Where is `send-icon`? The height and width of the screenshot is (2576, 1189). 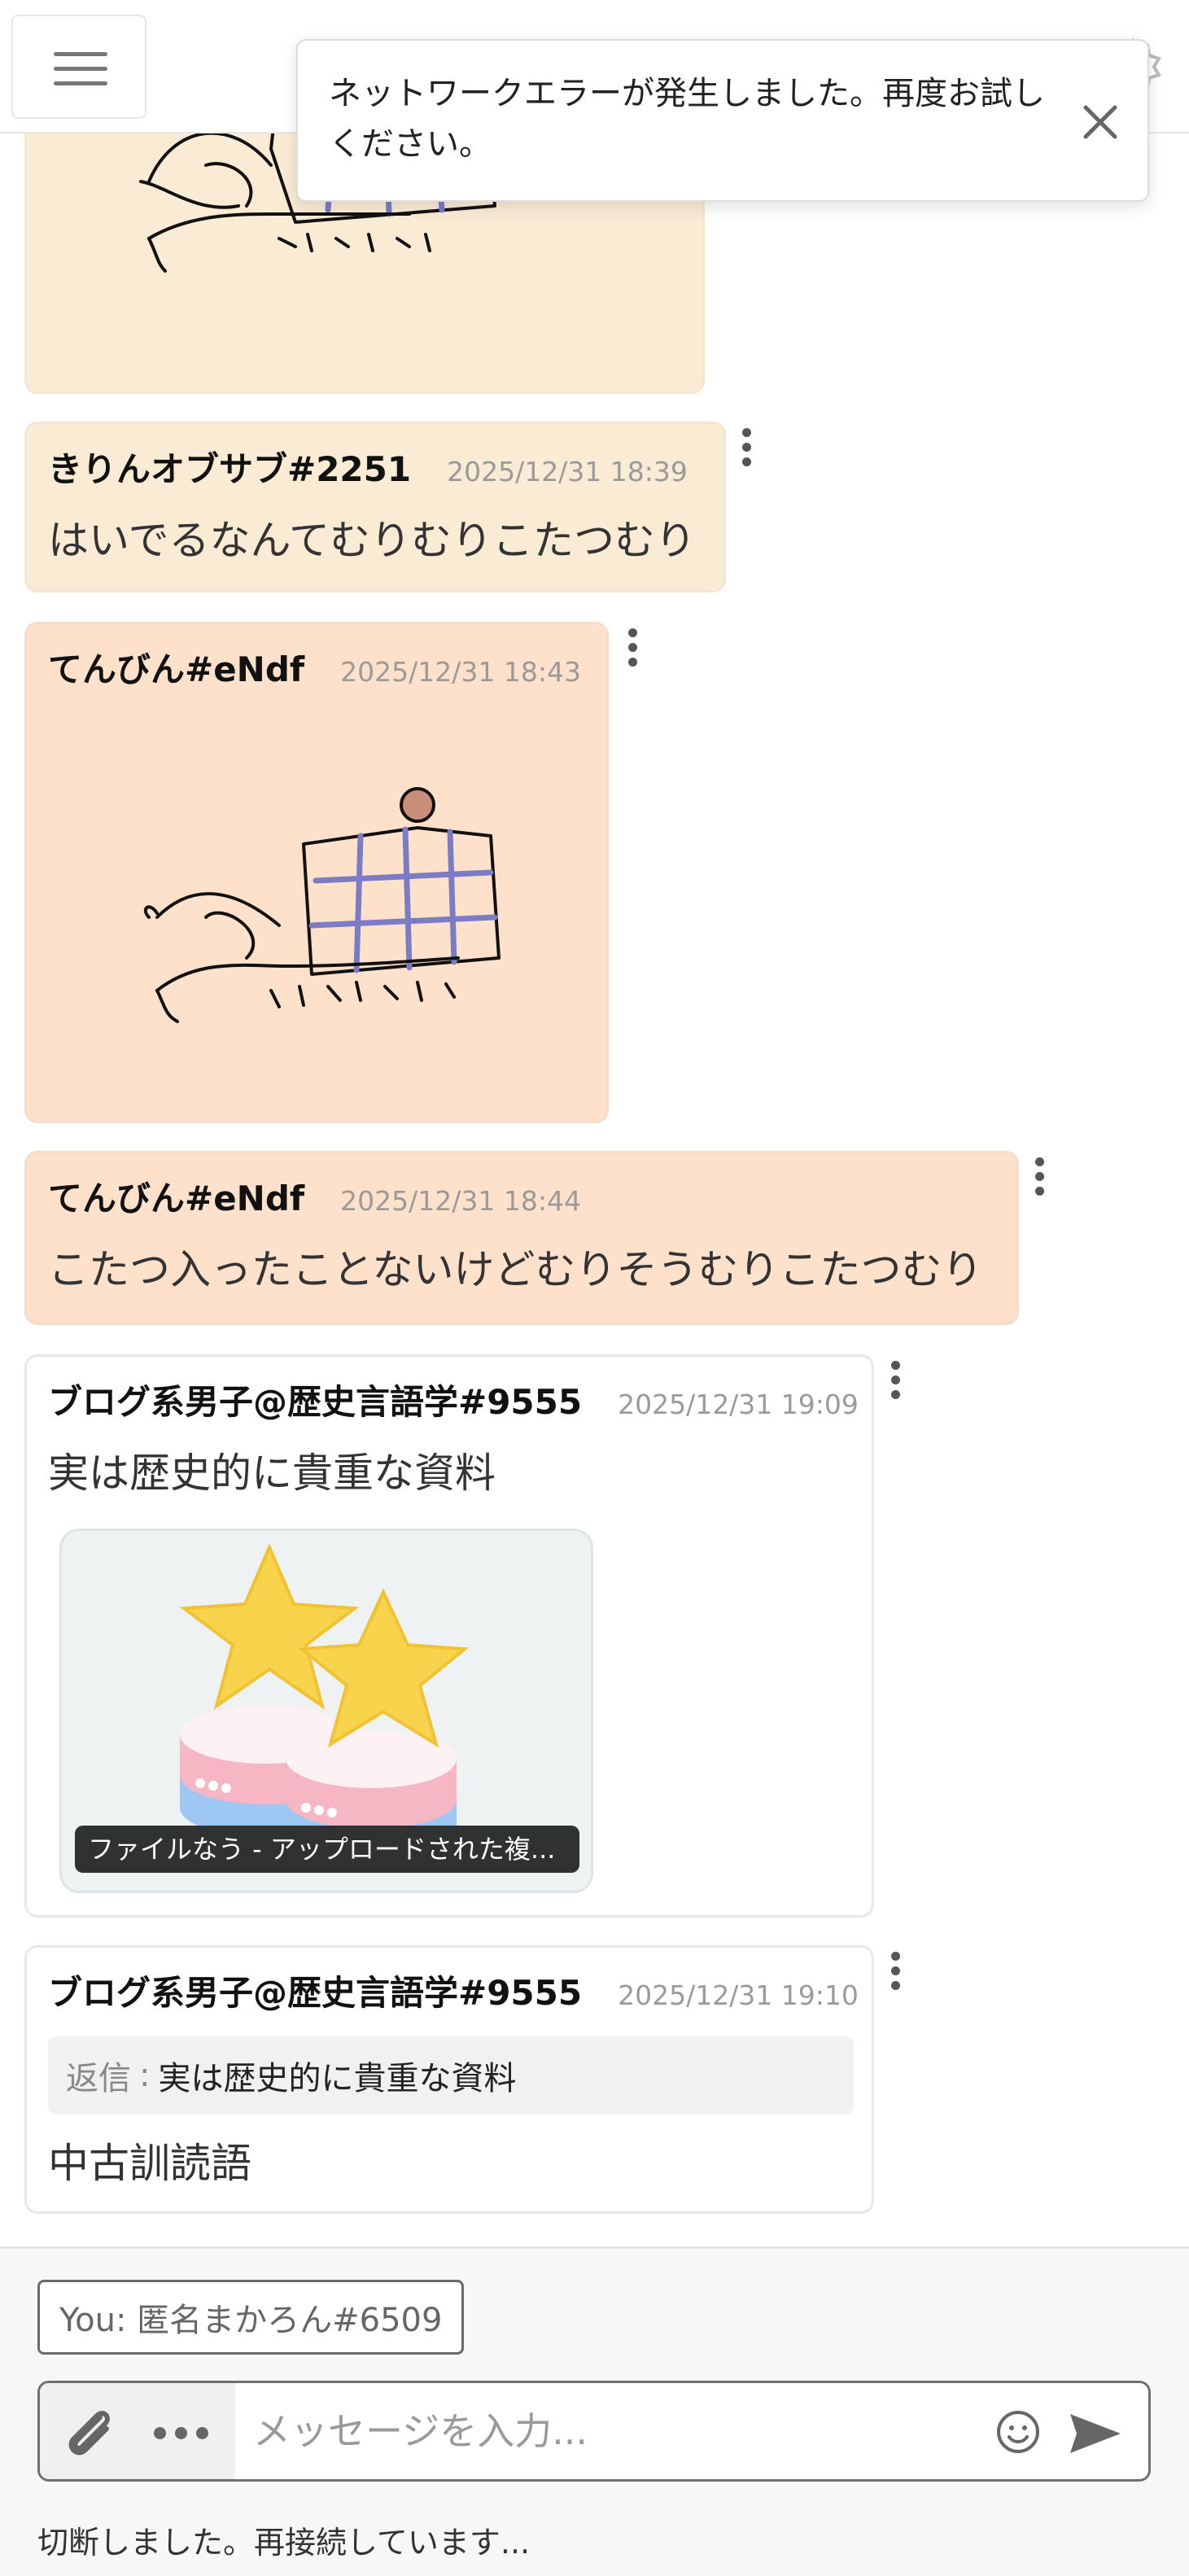 send-icon is located at coordinates (1096, 2433).